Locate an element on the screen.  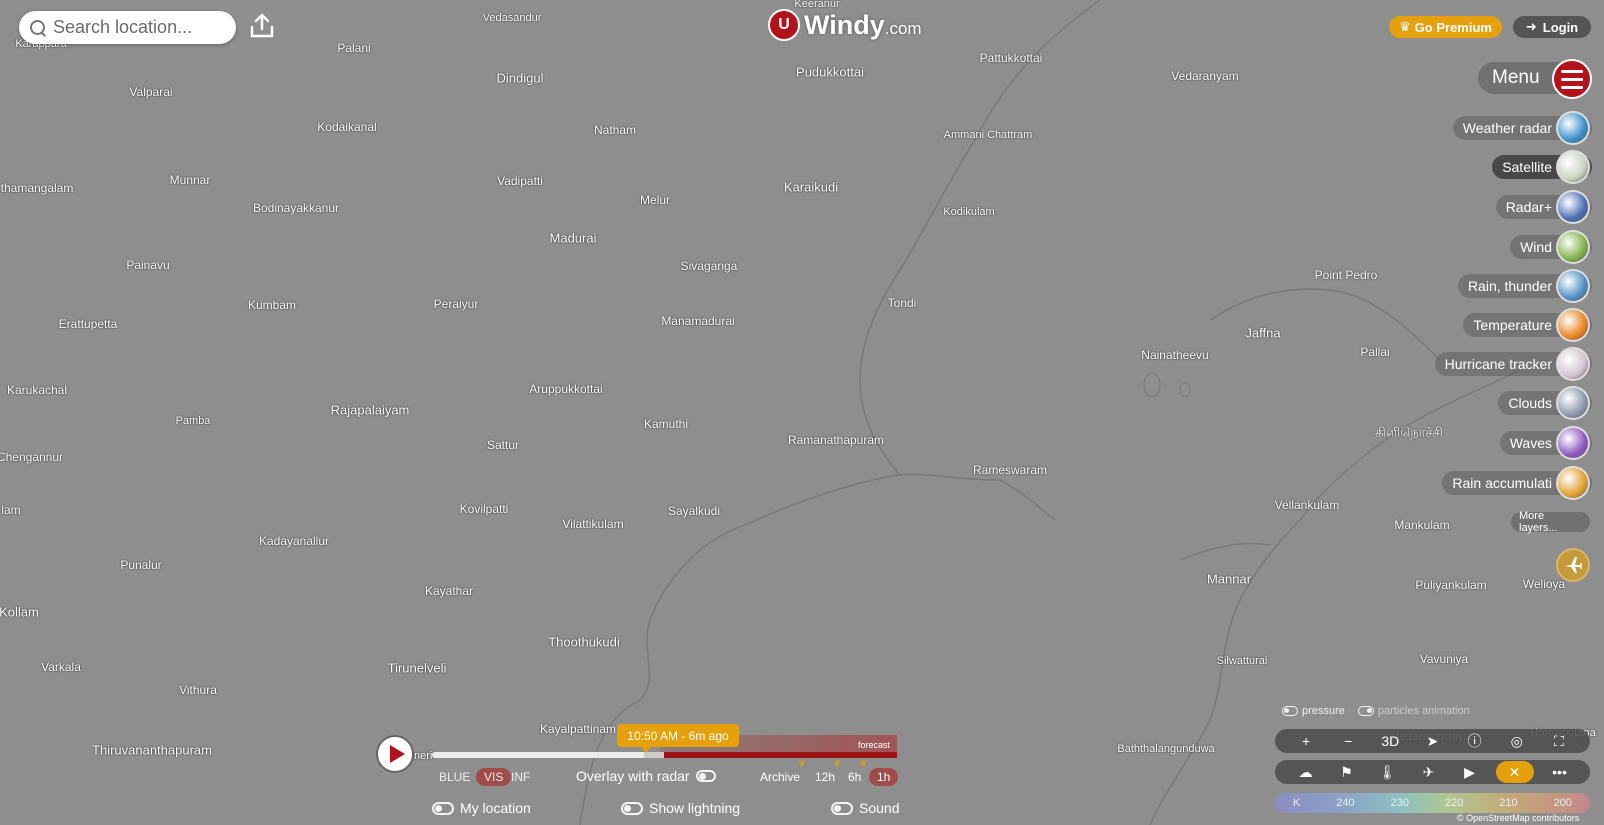
layer-temperature: Temperature is located at coordinates (1527, 325).